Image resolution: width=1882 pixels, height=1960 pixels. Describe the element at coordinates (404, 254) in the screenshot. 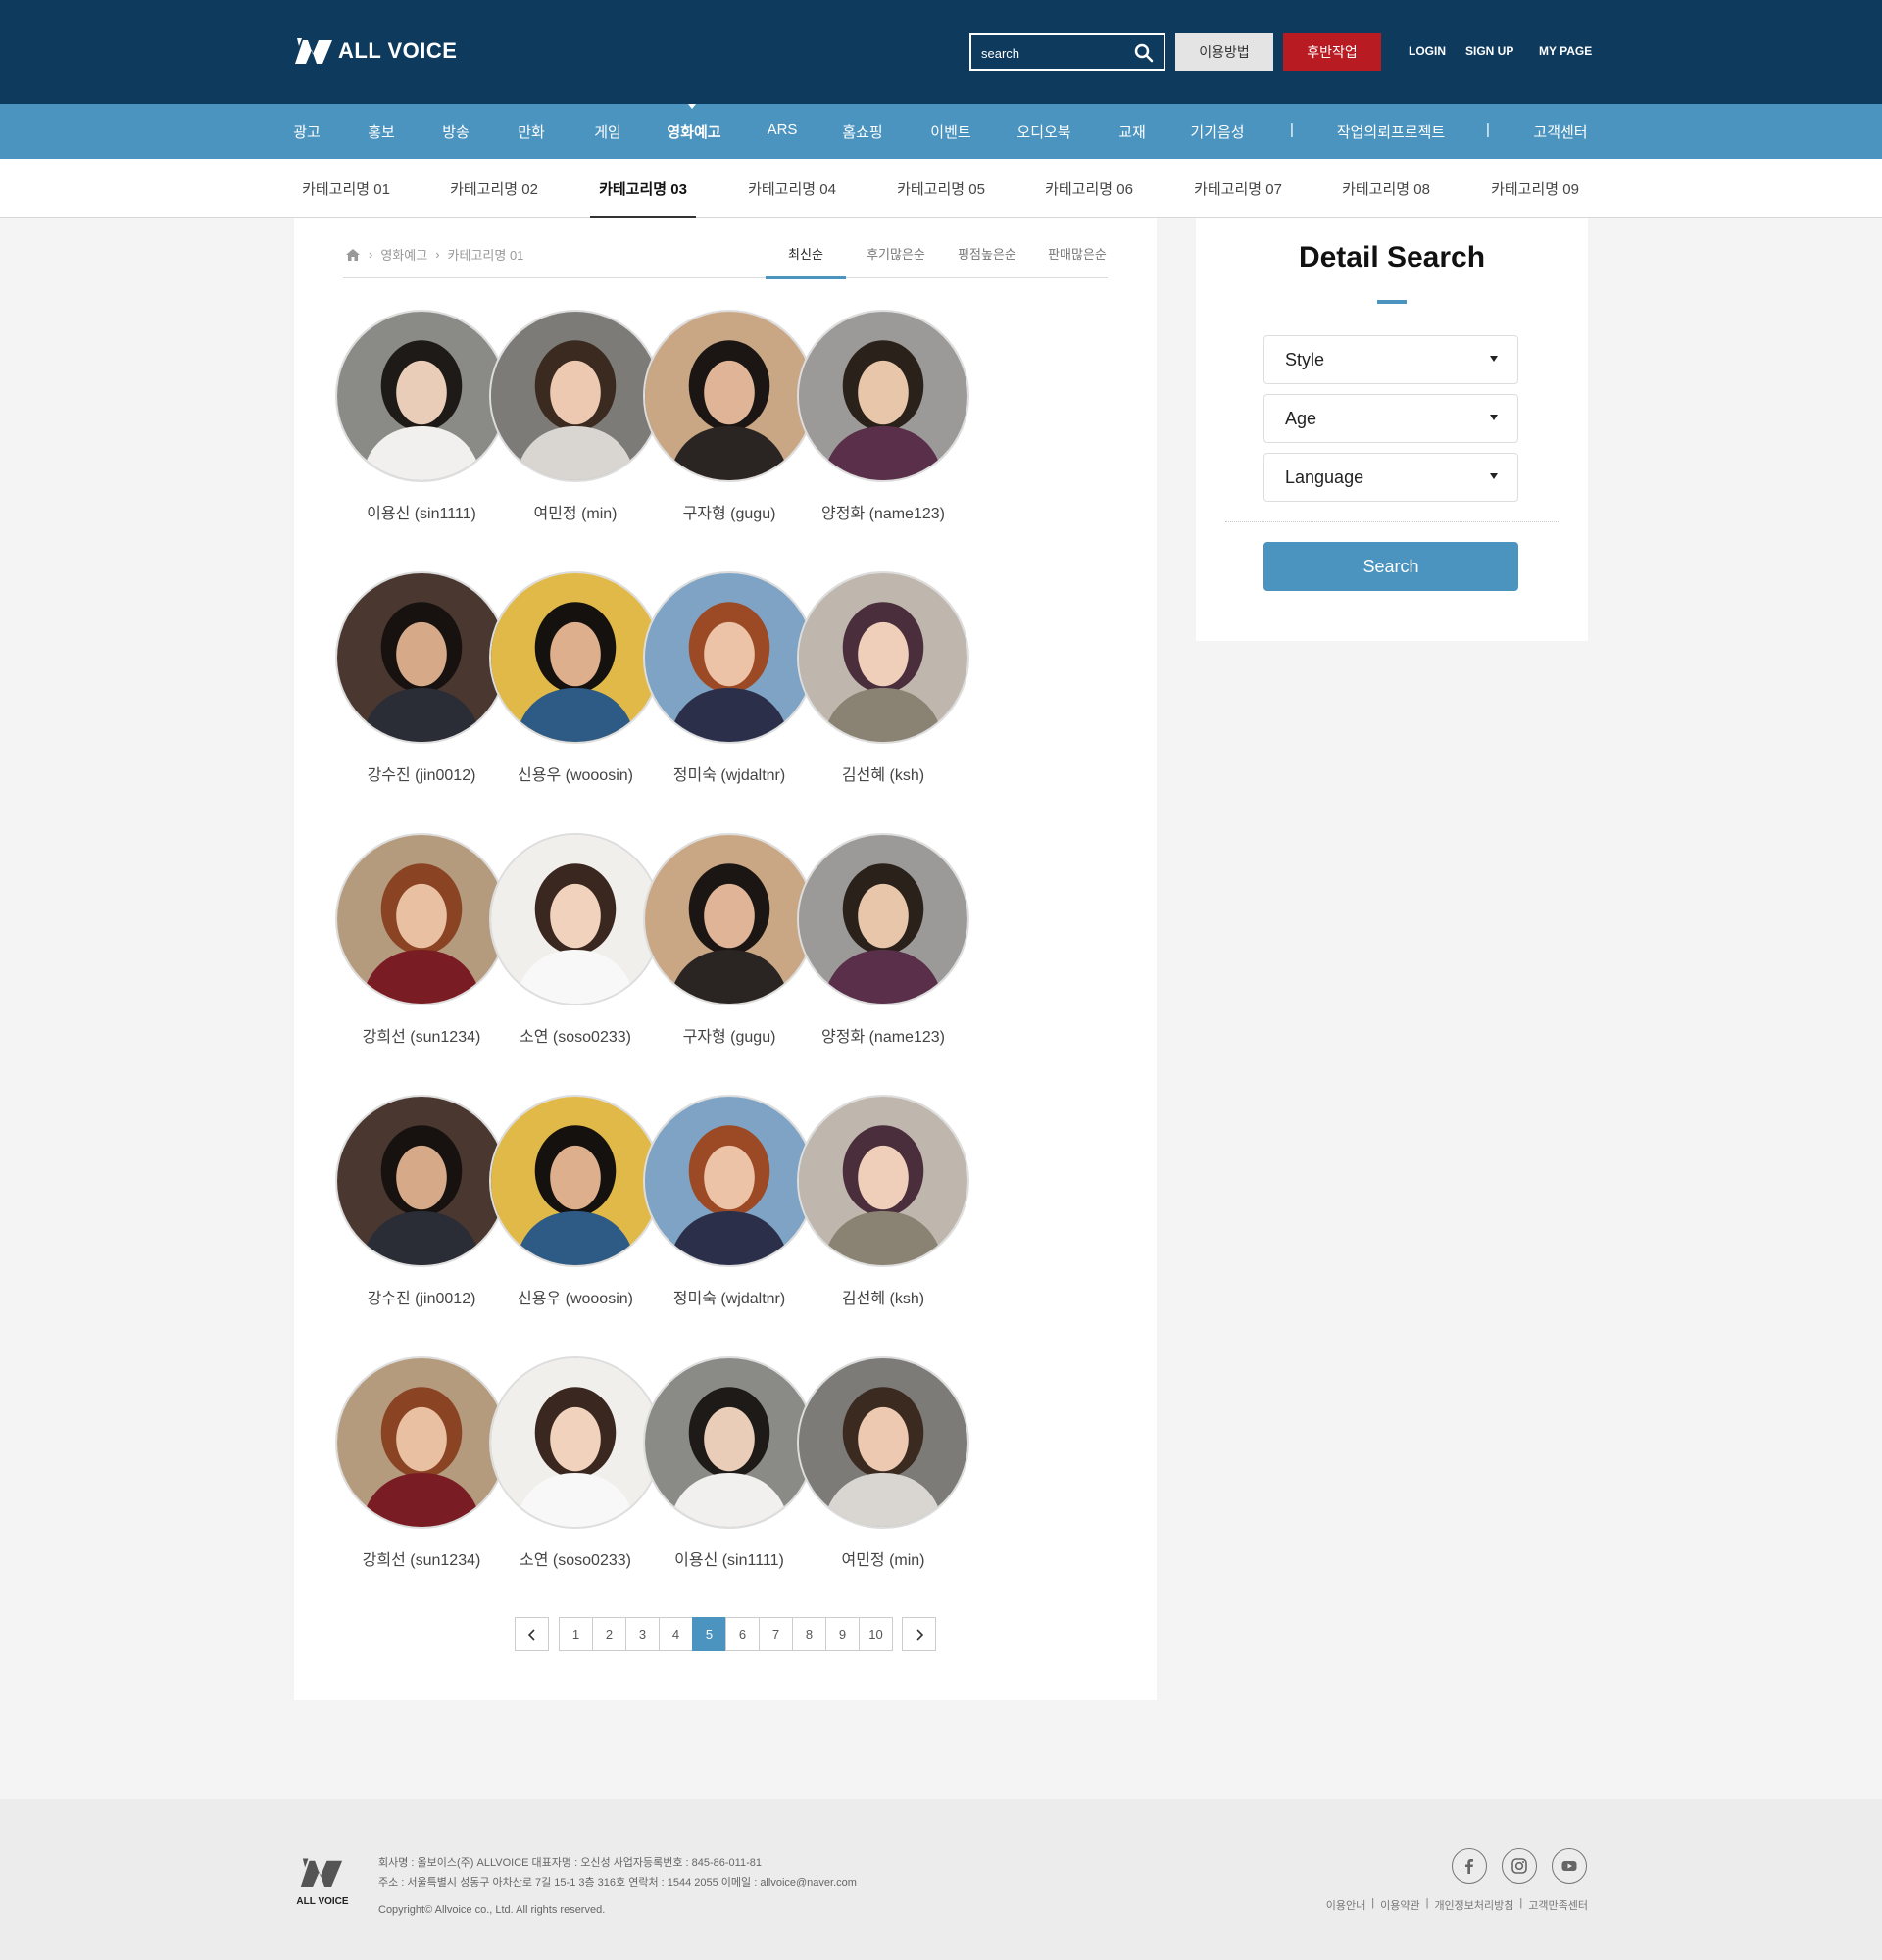

I see `breadcrumb-level1: 영화예고` at that location.